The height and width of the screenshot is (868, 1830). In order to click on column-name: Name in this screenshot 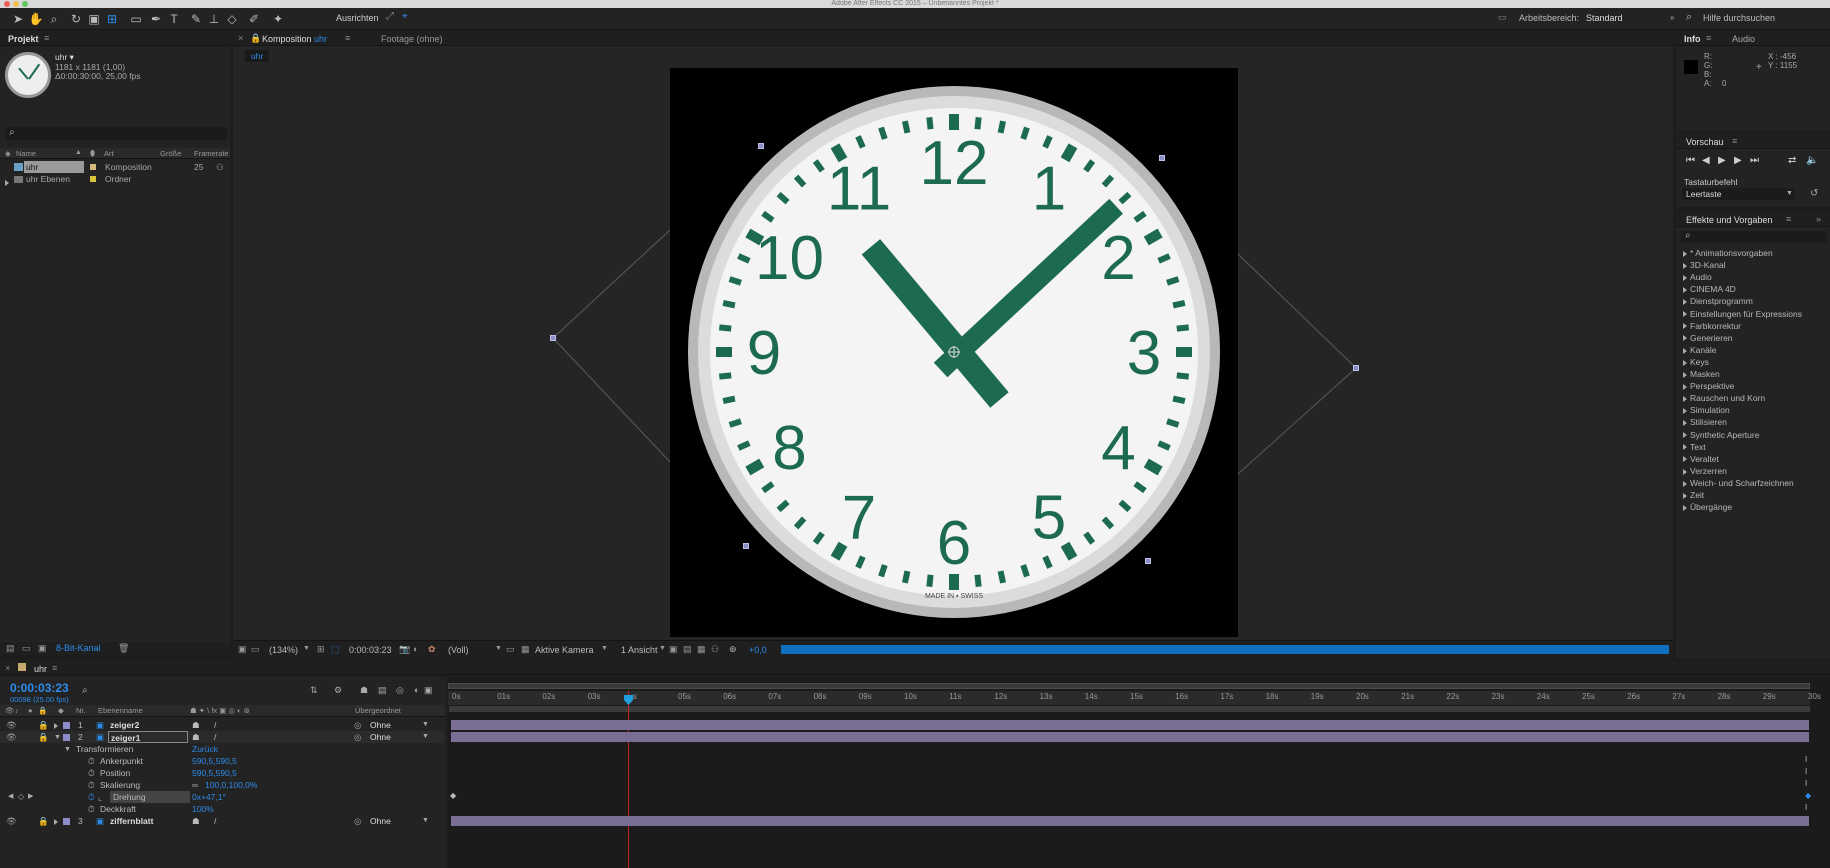, I will do `click(26, 153)`.